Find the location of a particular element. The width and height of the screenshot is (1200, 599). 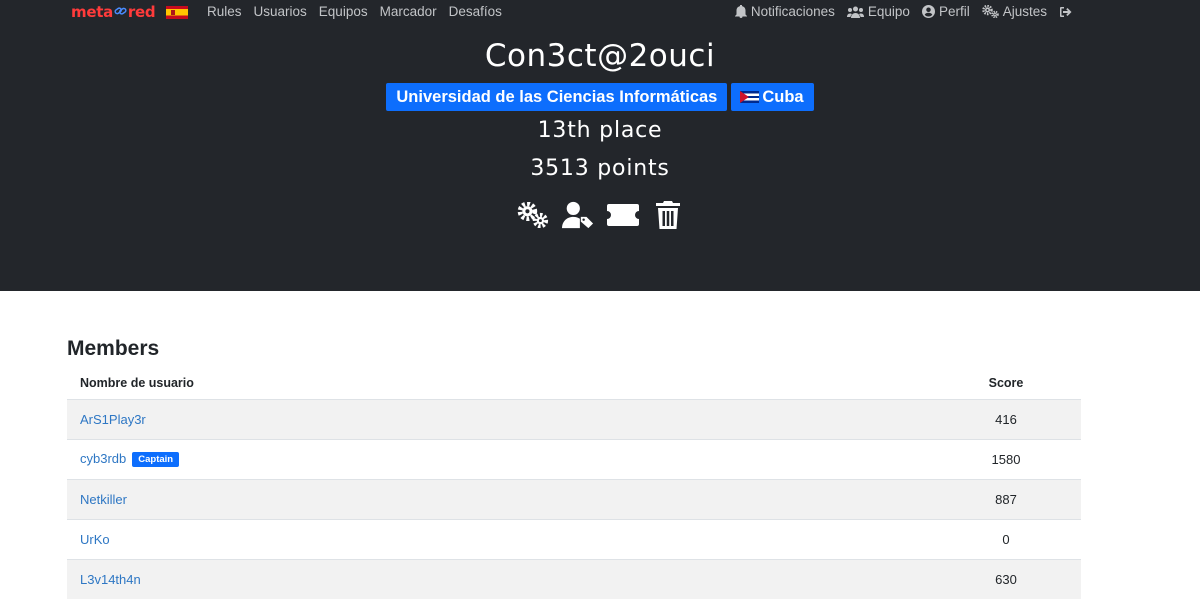

ticket-icon is located at coordinates (622, 215).